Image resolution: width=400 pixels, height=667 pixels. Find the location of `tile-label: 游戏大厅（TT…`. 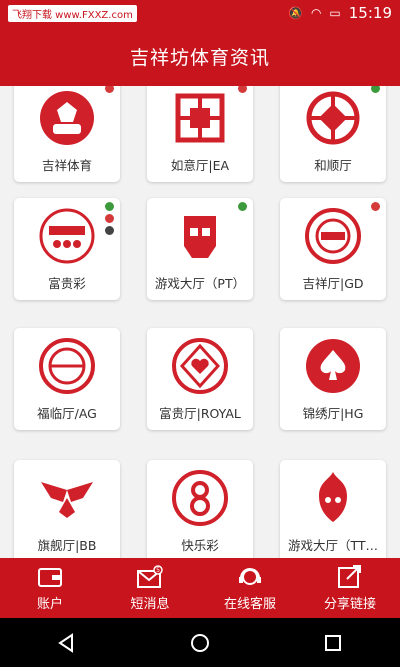

tile-label: 游戏大厅（TT… is located at coordinates (333, 545).